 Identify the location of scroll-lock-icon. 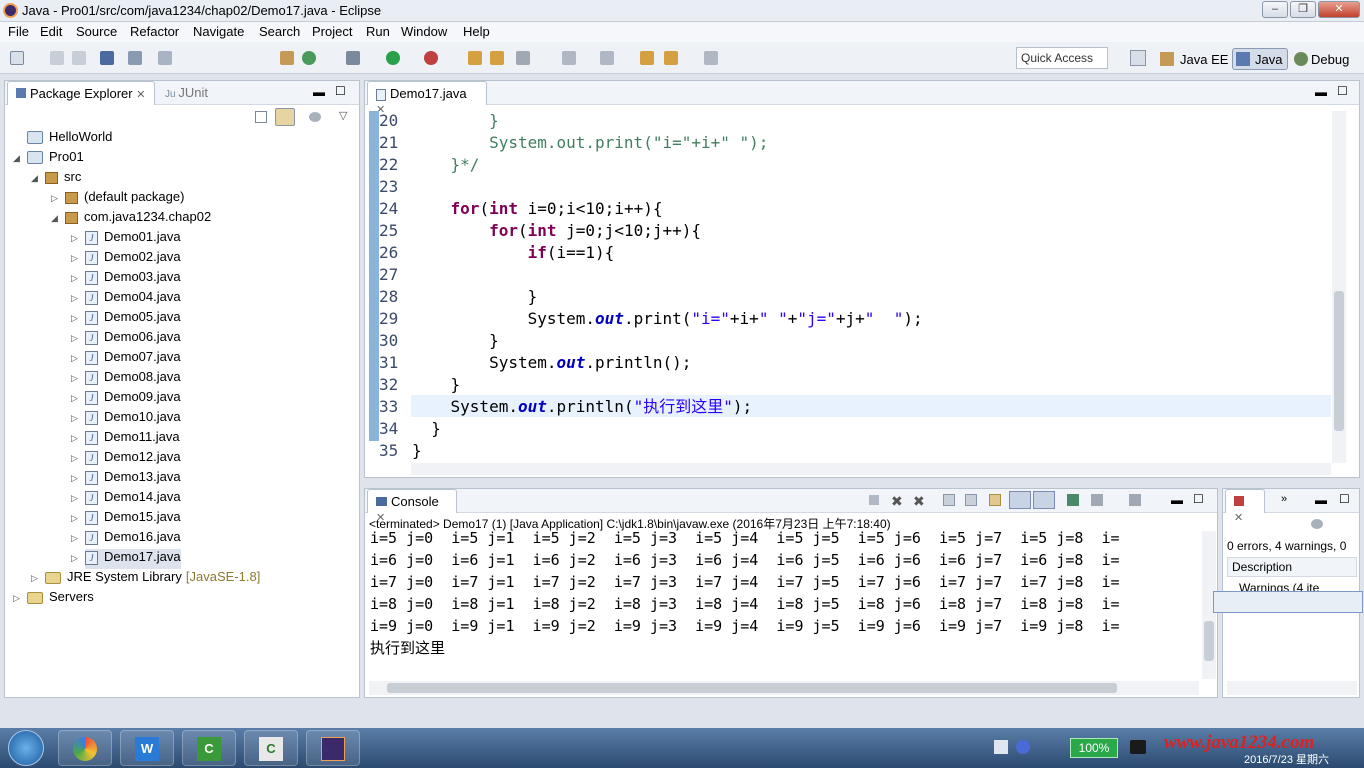
(971, 500).